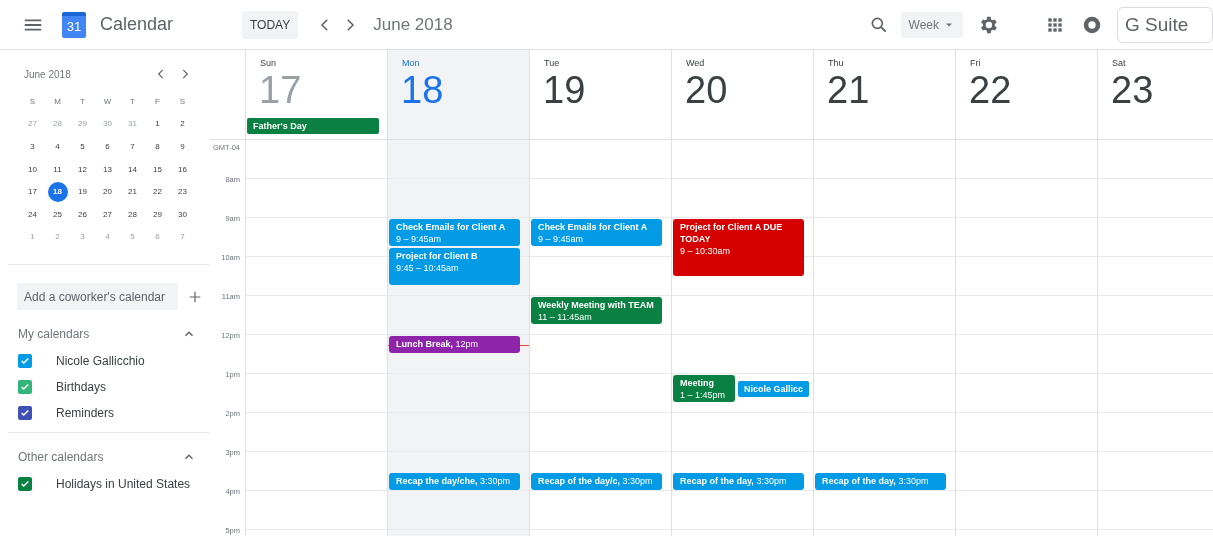  Describe the element at coordinates (137, 24) in the screenshot. I see `app-name: Calendar` at that location.